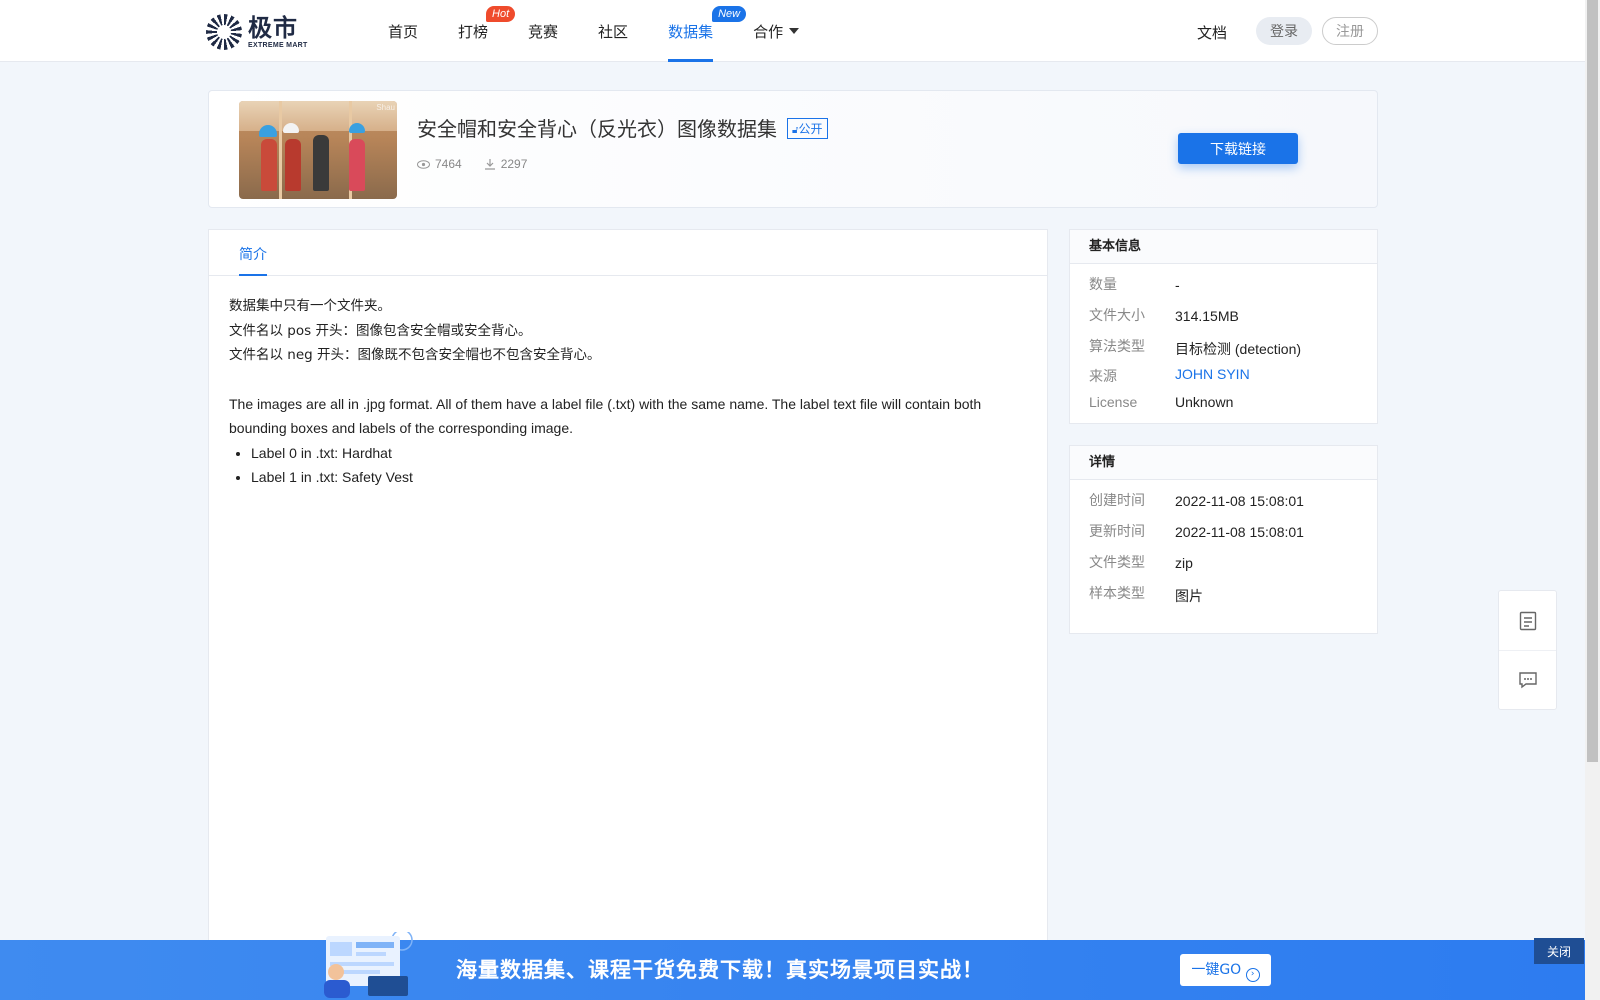 Image resolution: width=1600 pixels, height=1000 pixels. I want to click on comment-tool-button, so click(1527, 679).